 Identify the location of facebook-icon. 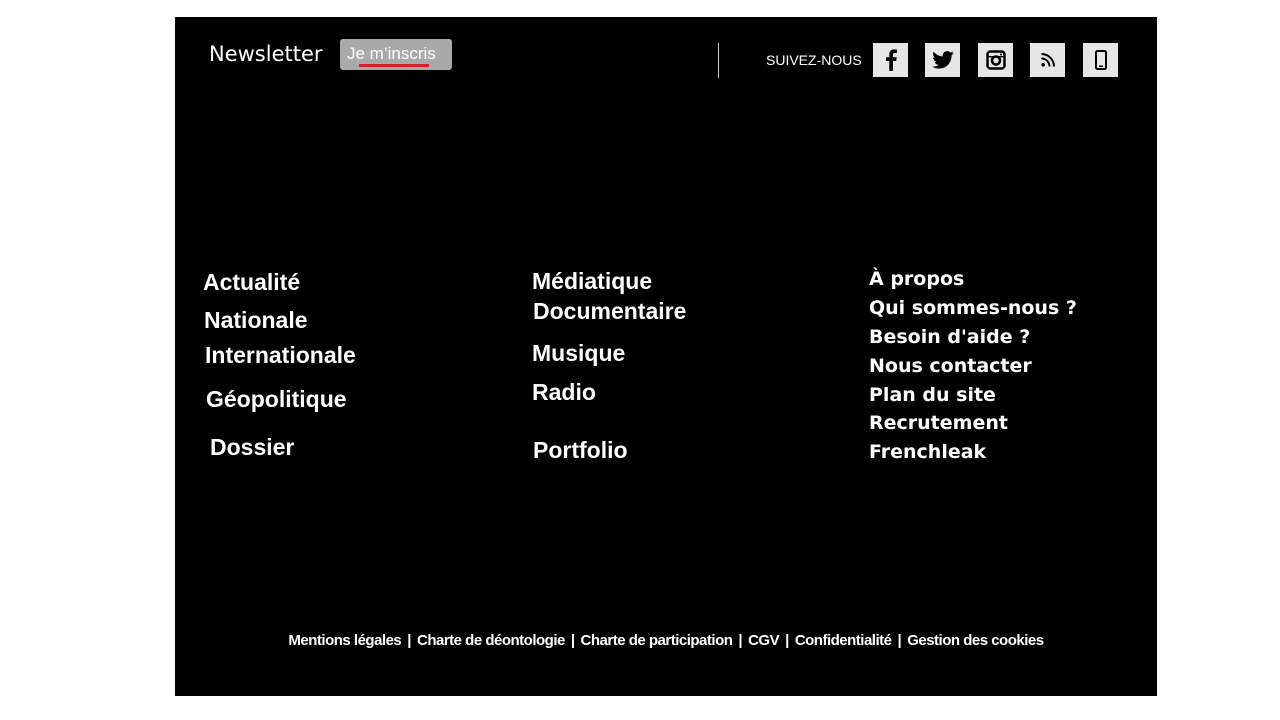
(891, 60).